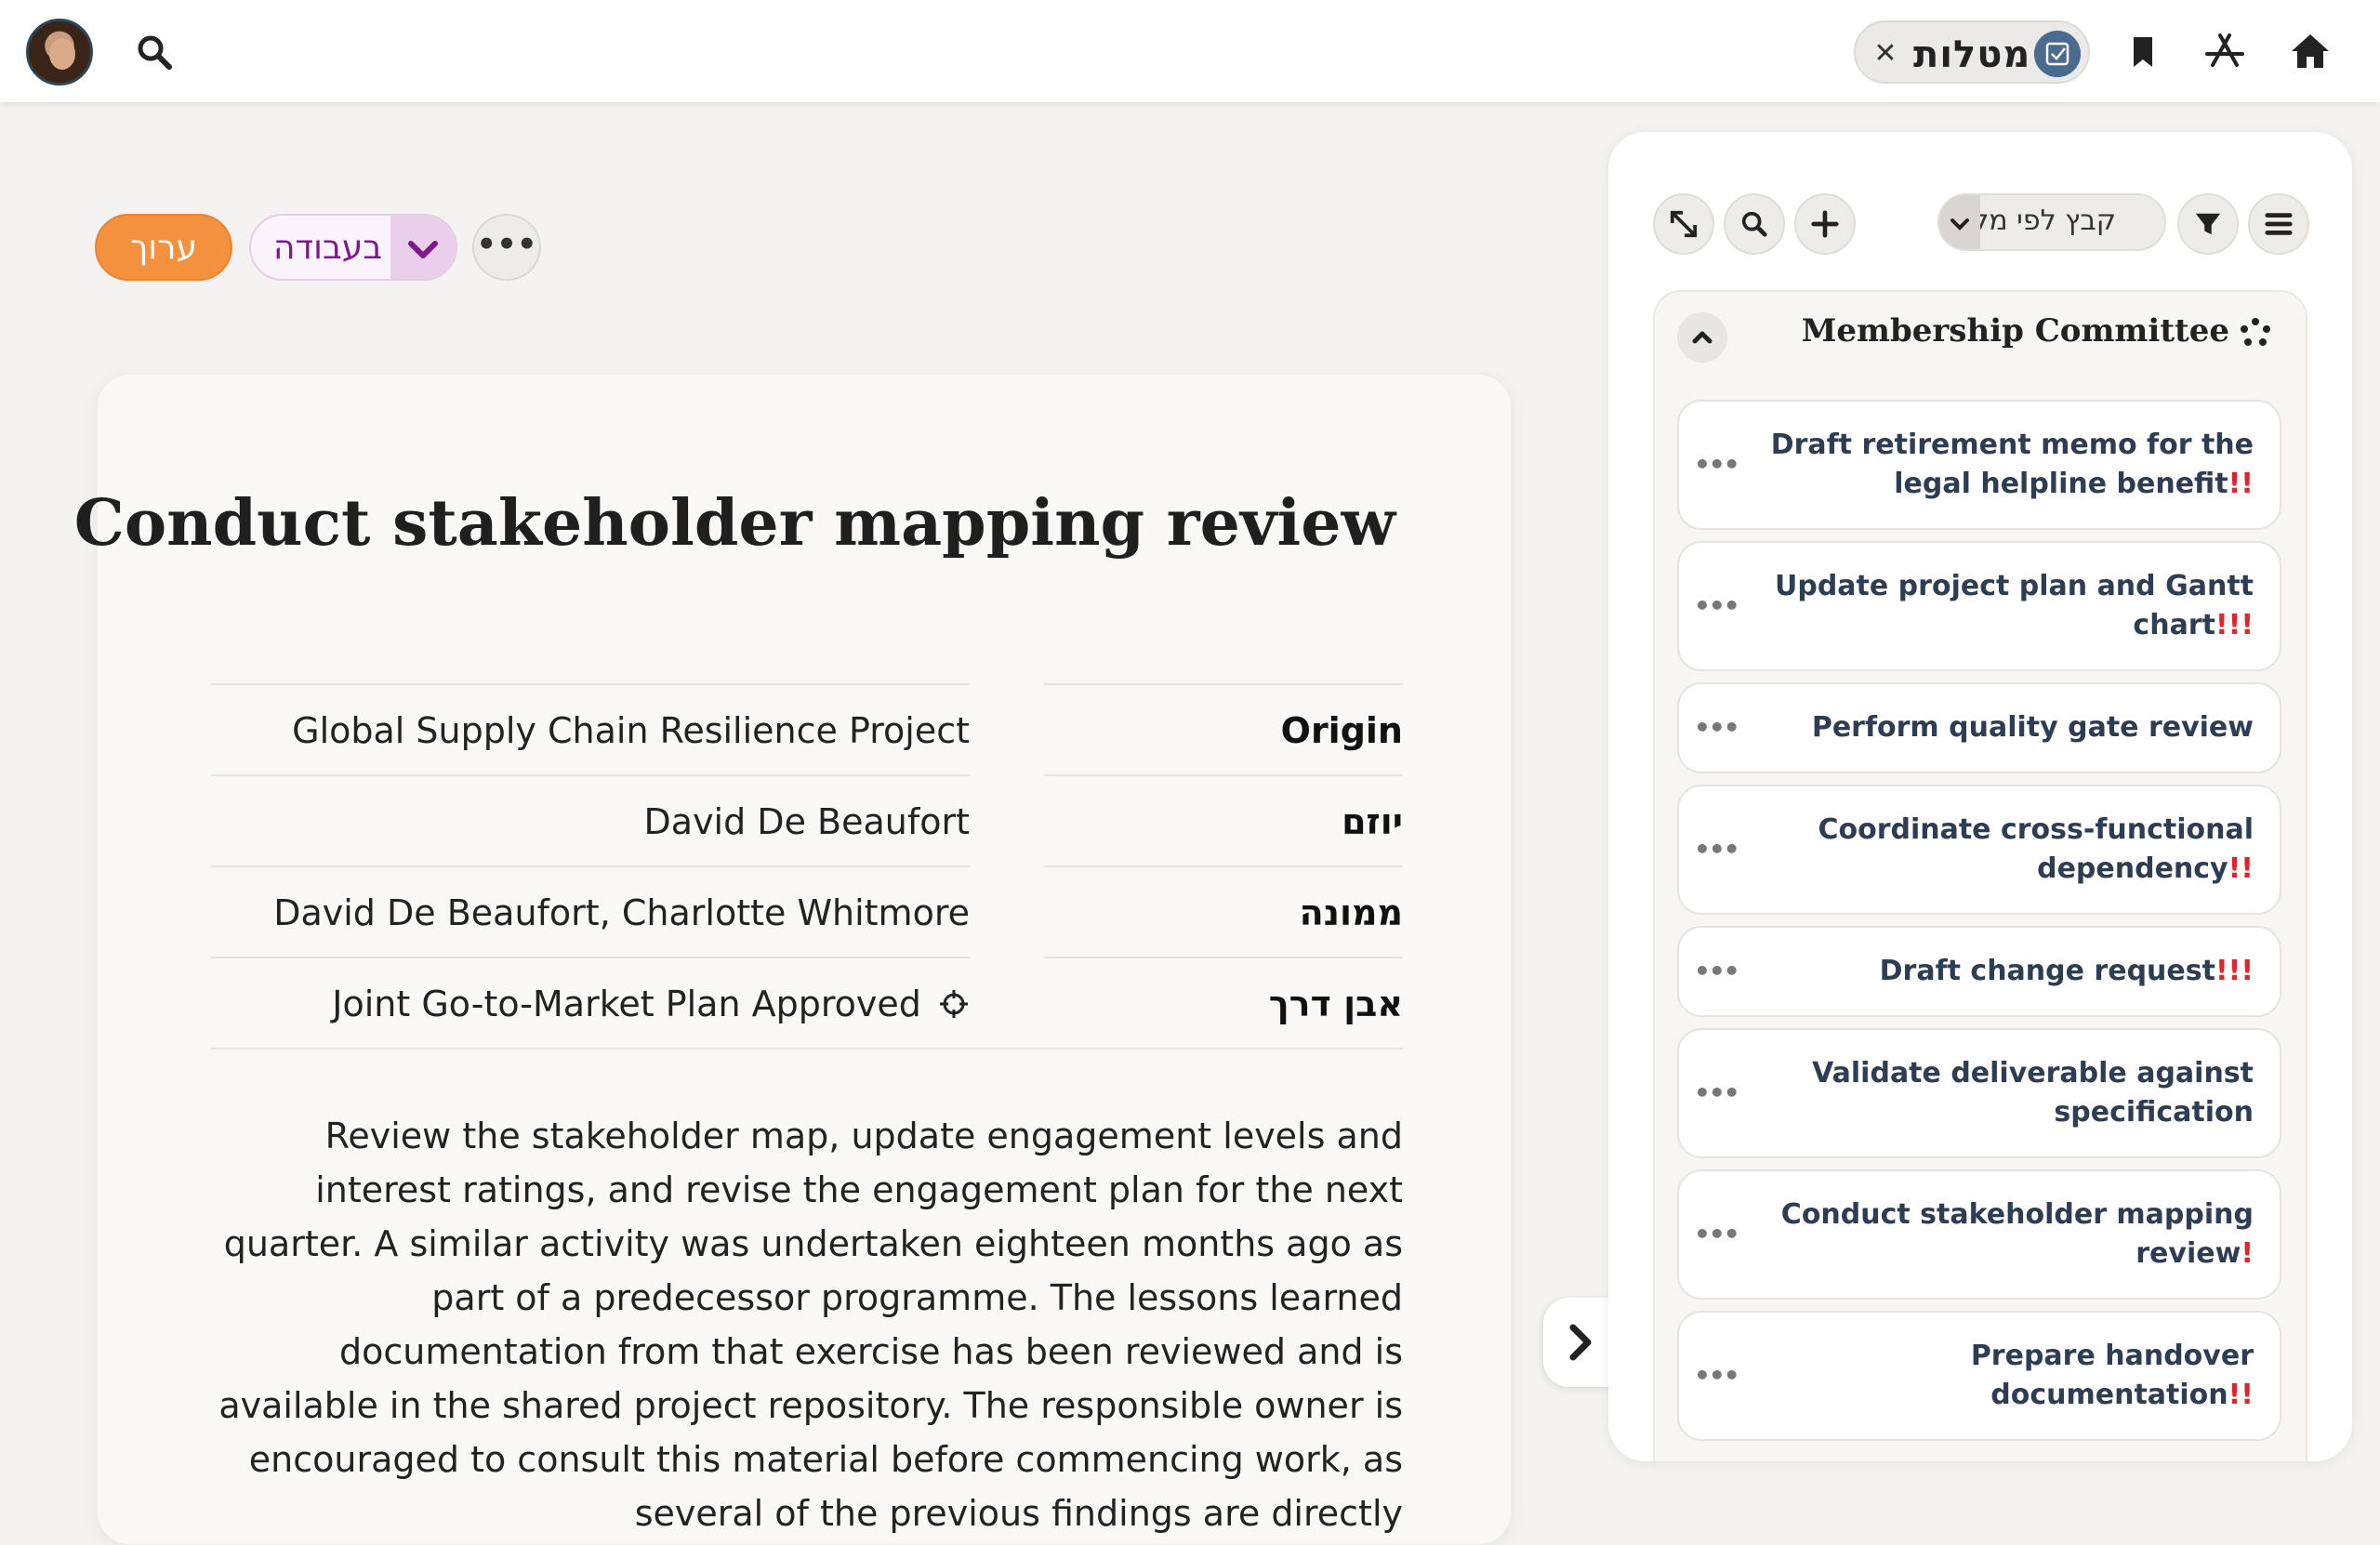 The image size is (2380, 1545). What do you see at coordinates (590, 820) in the screenshot?
I see `field-value: David De Beaufort` at bounding box center [590, 820].